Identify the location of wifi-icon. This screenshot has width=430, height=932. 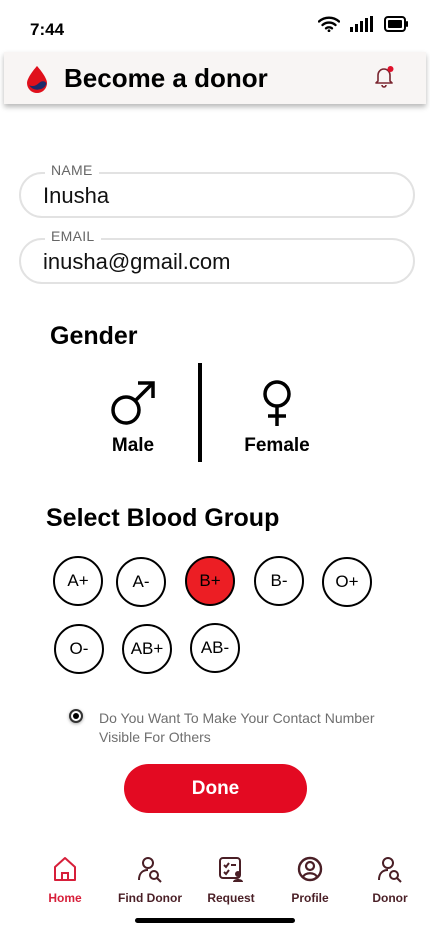
(329, 24).